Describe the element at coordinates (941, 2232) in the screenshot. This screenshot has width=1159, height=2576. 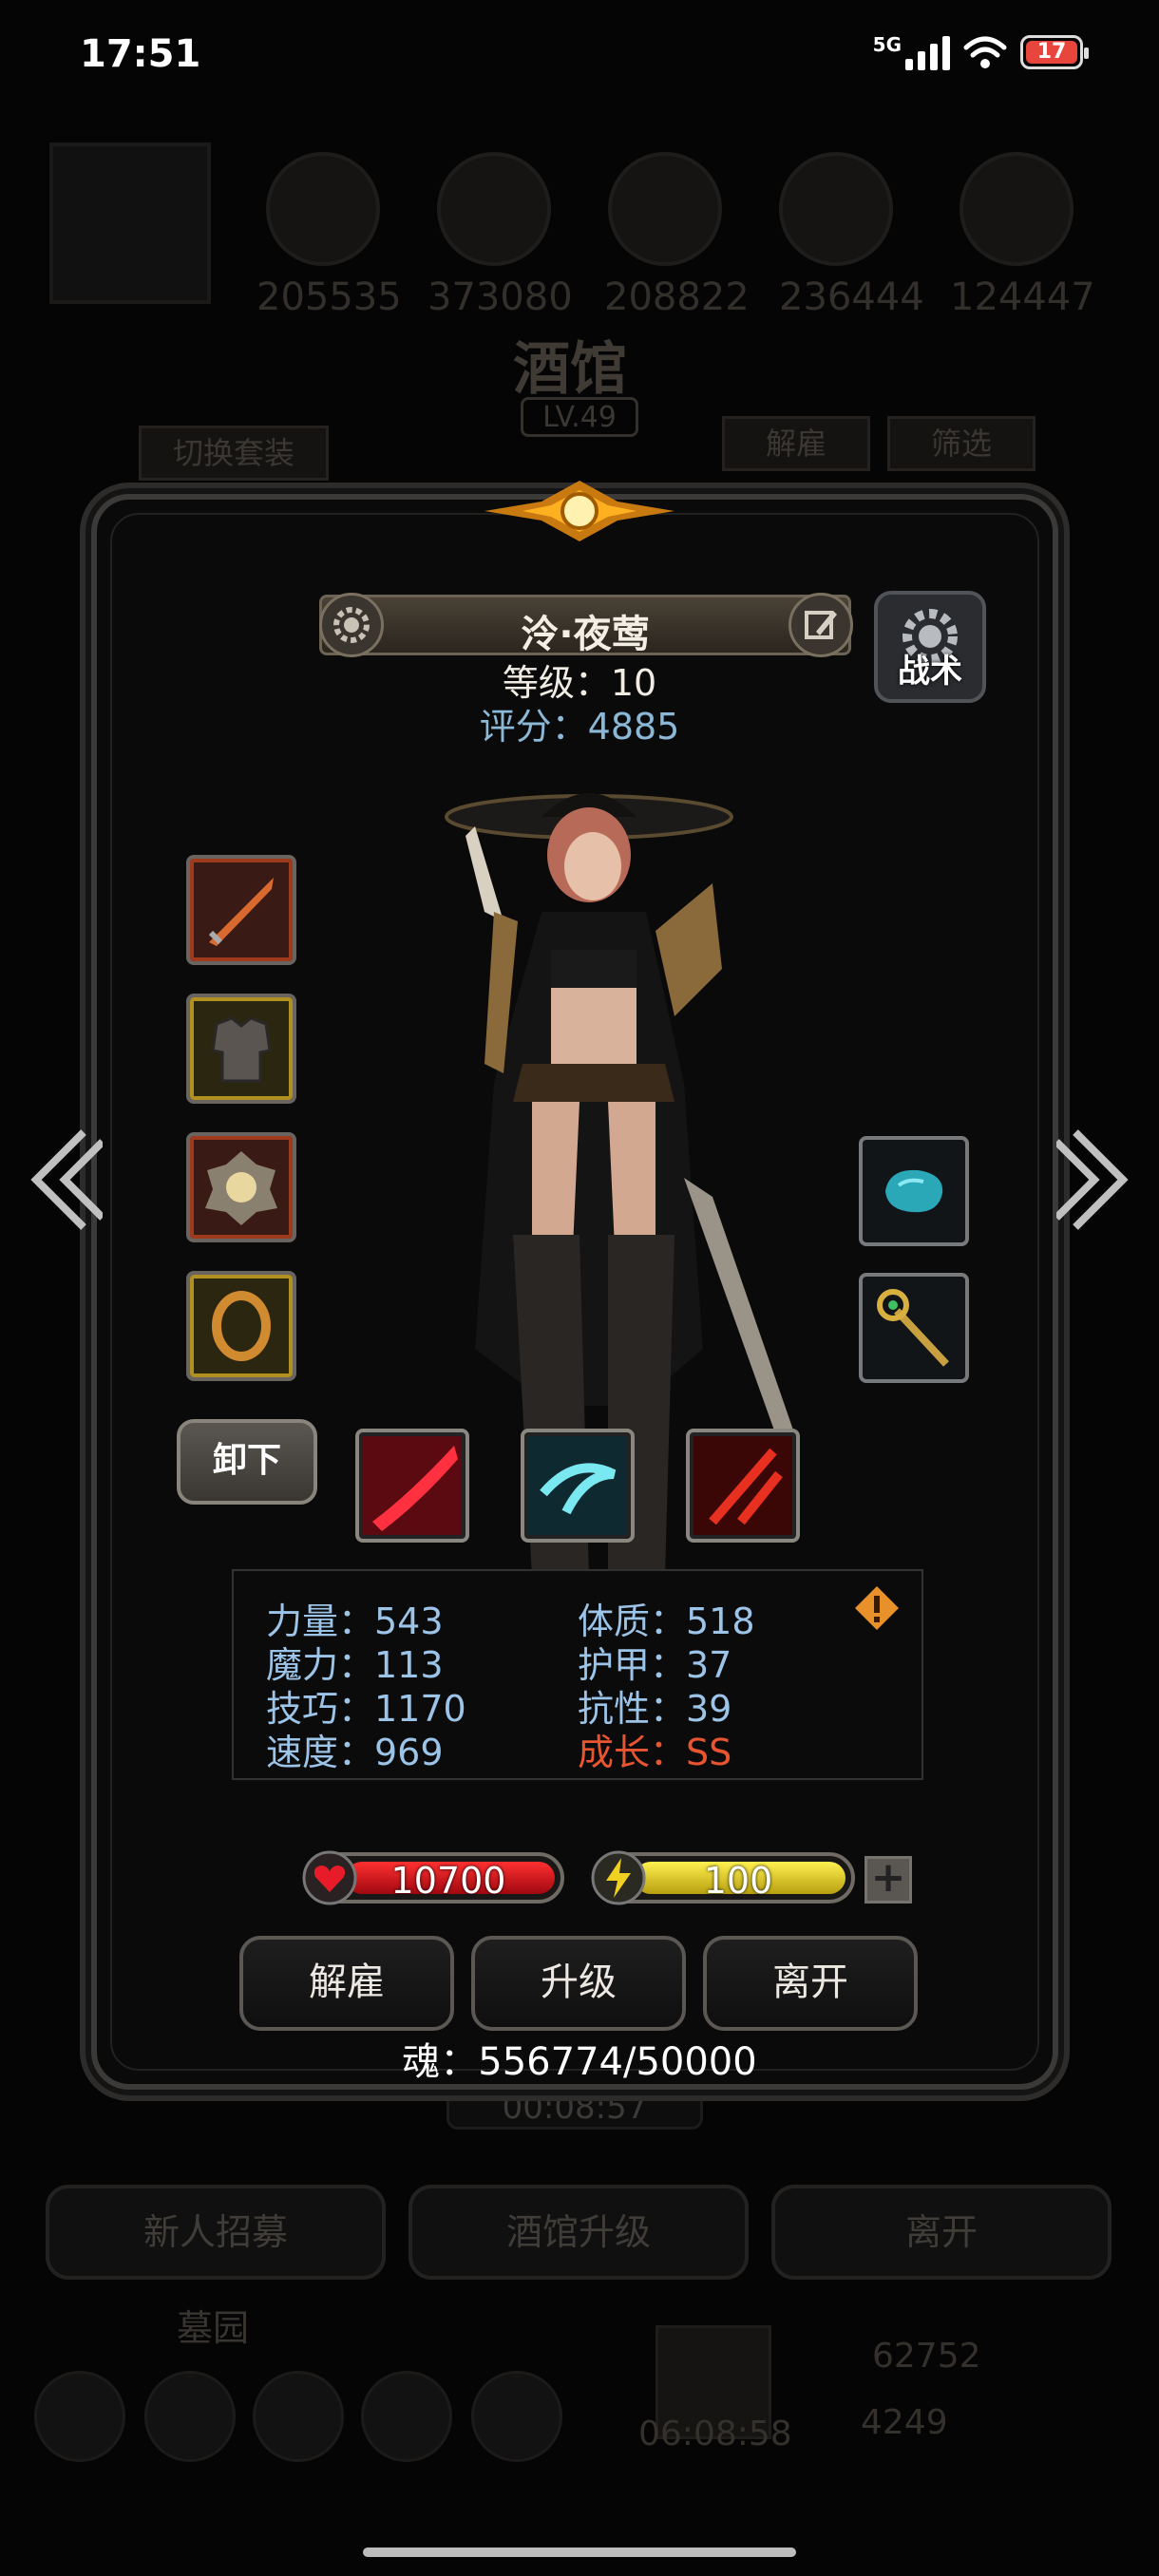
I see `tavern-leave-button: 离开` at that location.